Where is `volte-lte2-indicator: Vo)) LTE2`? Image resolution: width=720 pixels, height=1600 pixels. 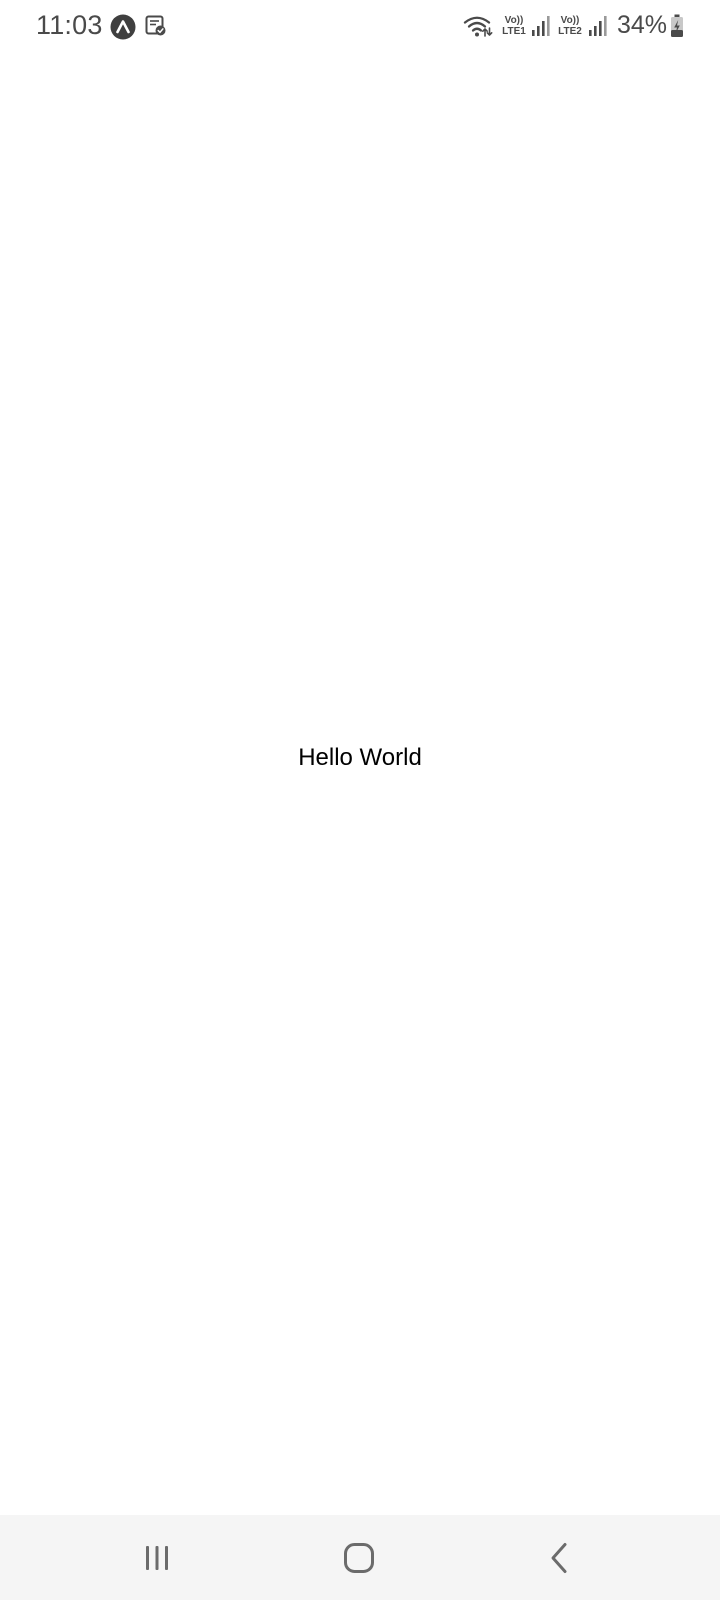 volte-lte2-indicator: Vo)) LTE2 is located at coordinates (570, 26).